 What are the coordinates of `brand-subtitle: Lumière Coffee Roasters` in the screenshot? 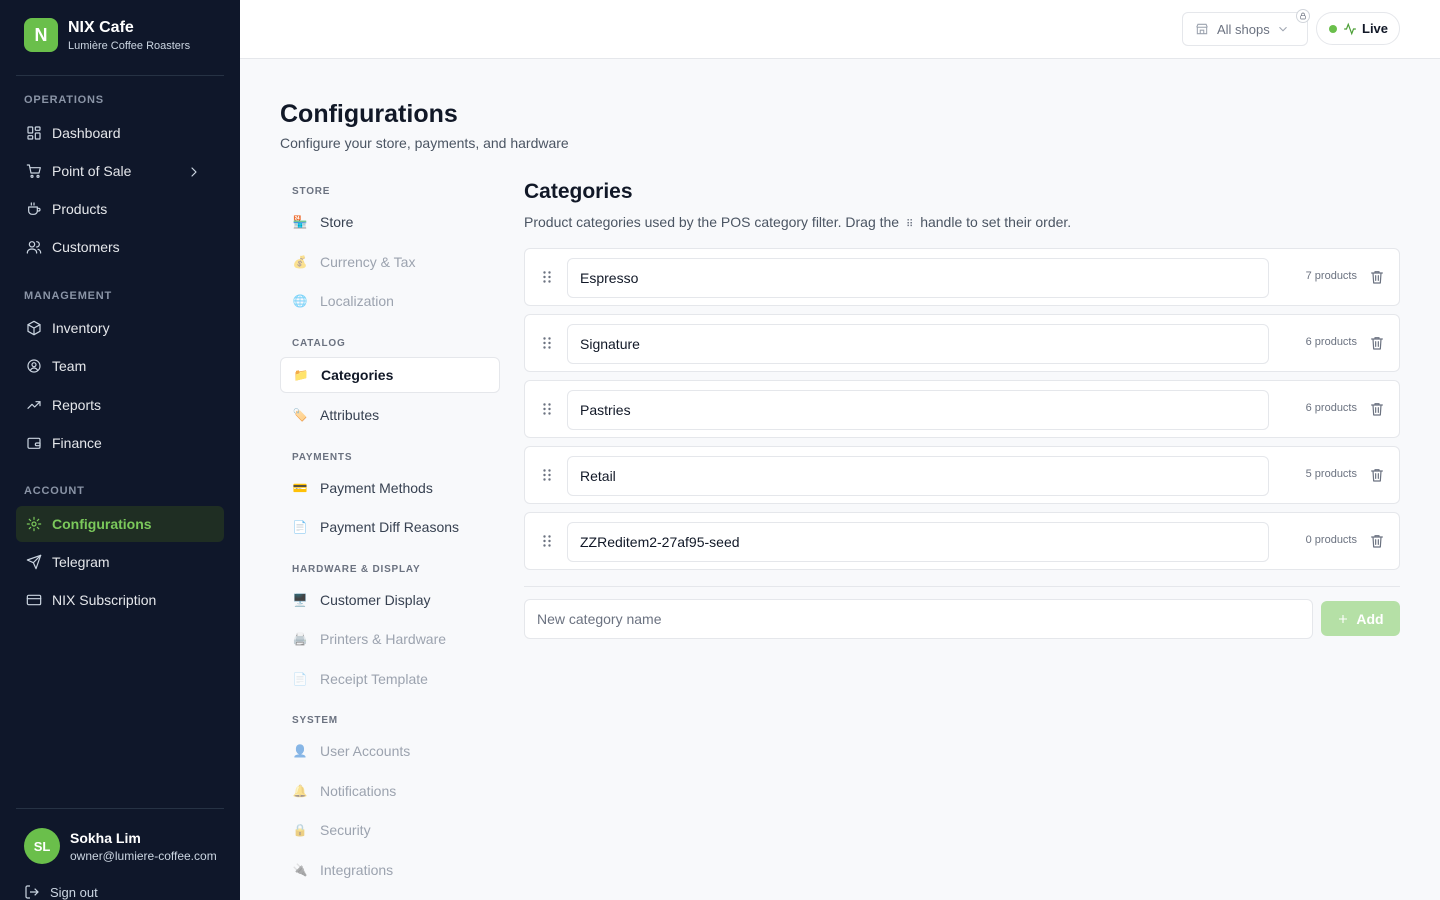 It's located at (129, 45).